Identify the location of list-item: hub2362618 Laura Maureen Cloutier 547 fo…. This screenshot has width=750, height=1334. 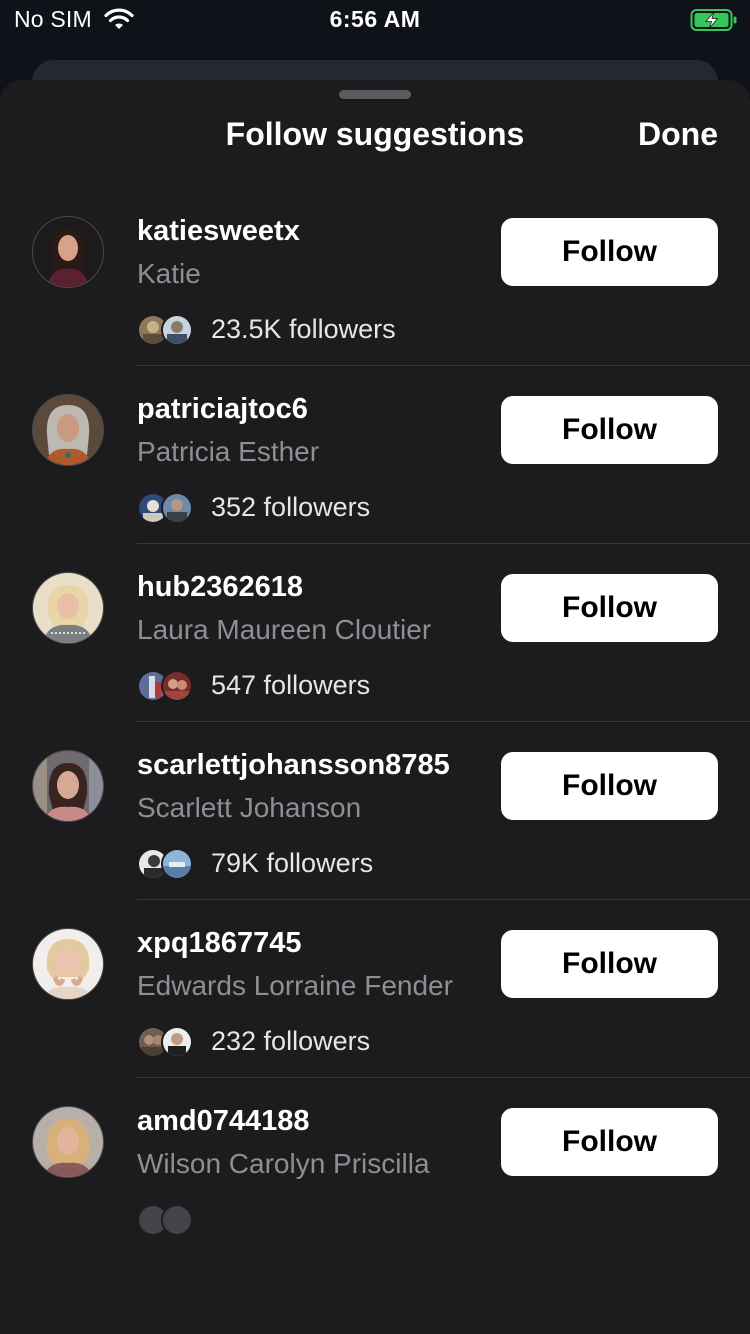
(375, 633).